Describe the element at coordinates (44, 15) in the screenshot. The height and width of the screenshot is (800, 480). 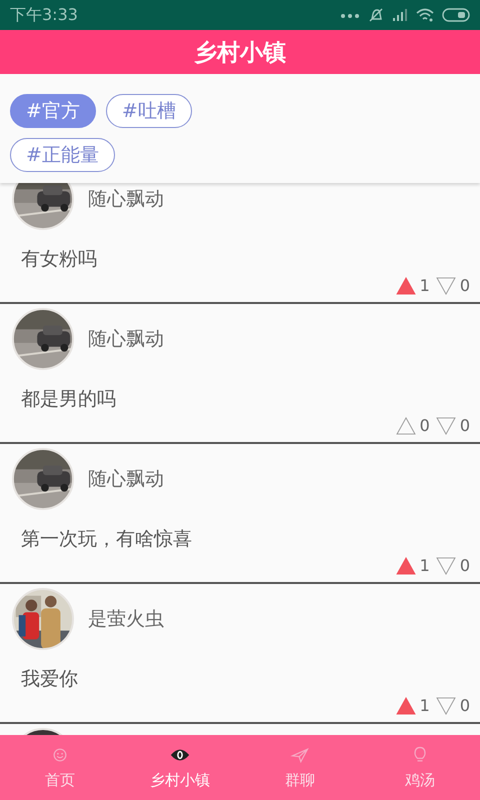
I see `status-time: 下午3:33` at that location.